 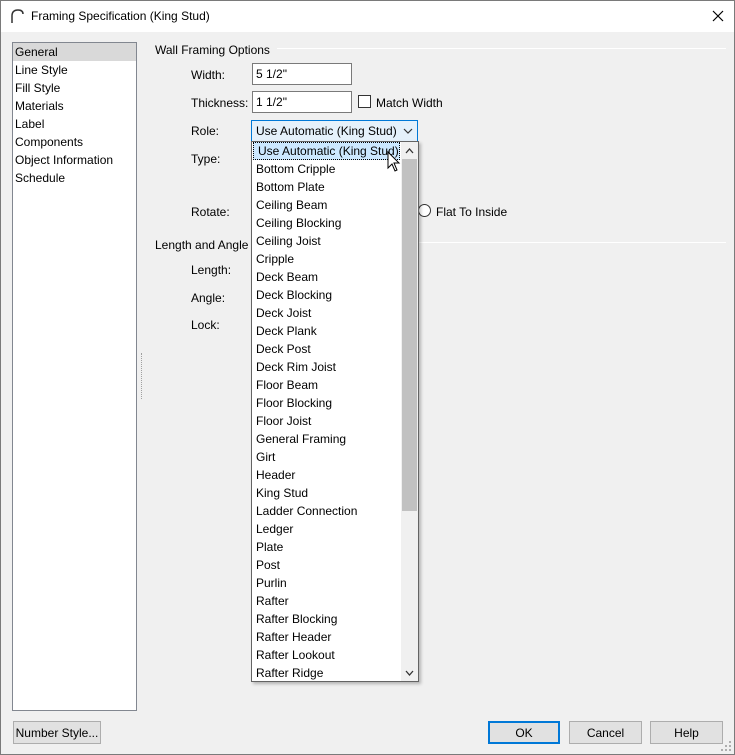 I want to click on role-option: Bottom Plate, so click(x=326, y=187).